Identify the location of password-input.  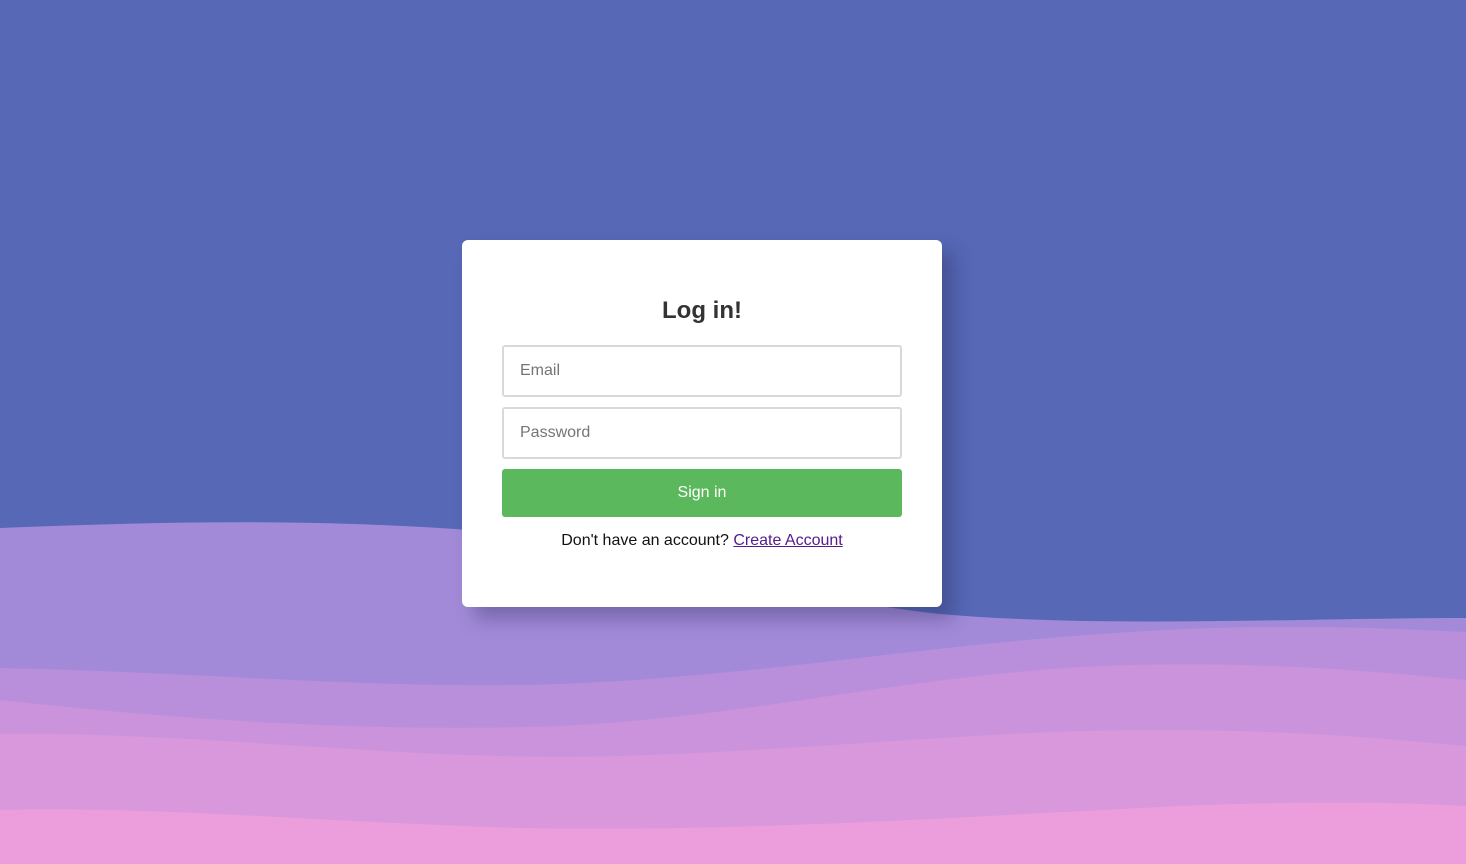
(702, 433).